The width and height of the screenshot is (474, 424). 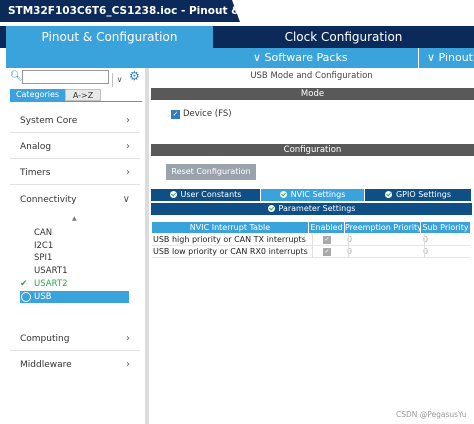 What do you see at coordinates (431, 414) in the screenshot?
I see `watermark: CSDN @PegasusYu` at bounding box center [431, 414].